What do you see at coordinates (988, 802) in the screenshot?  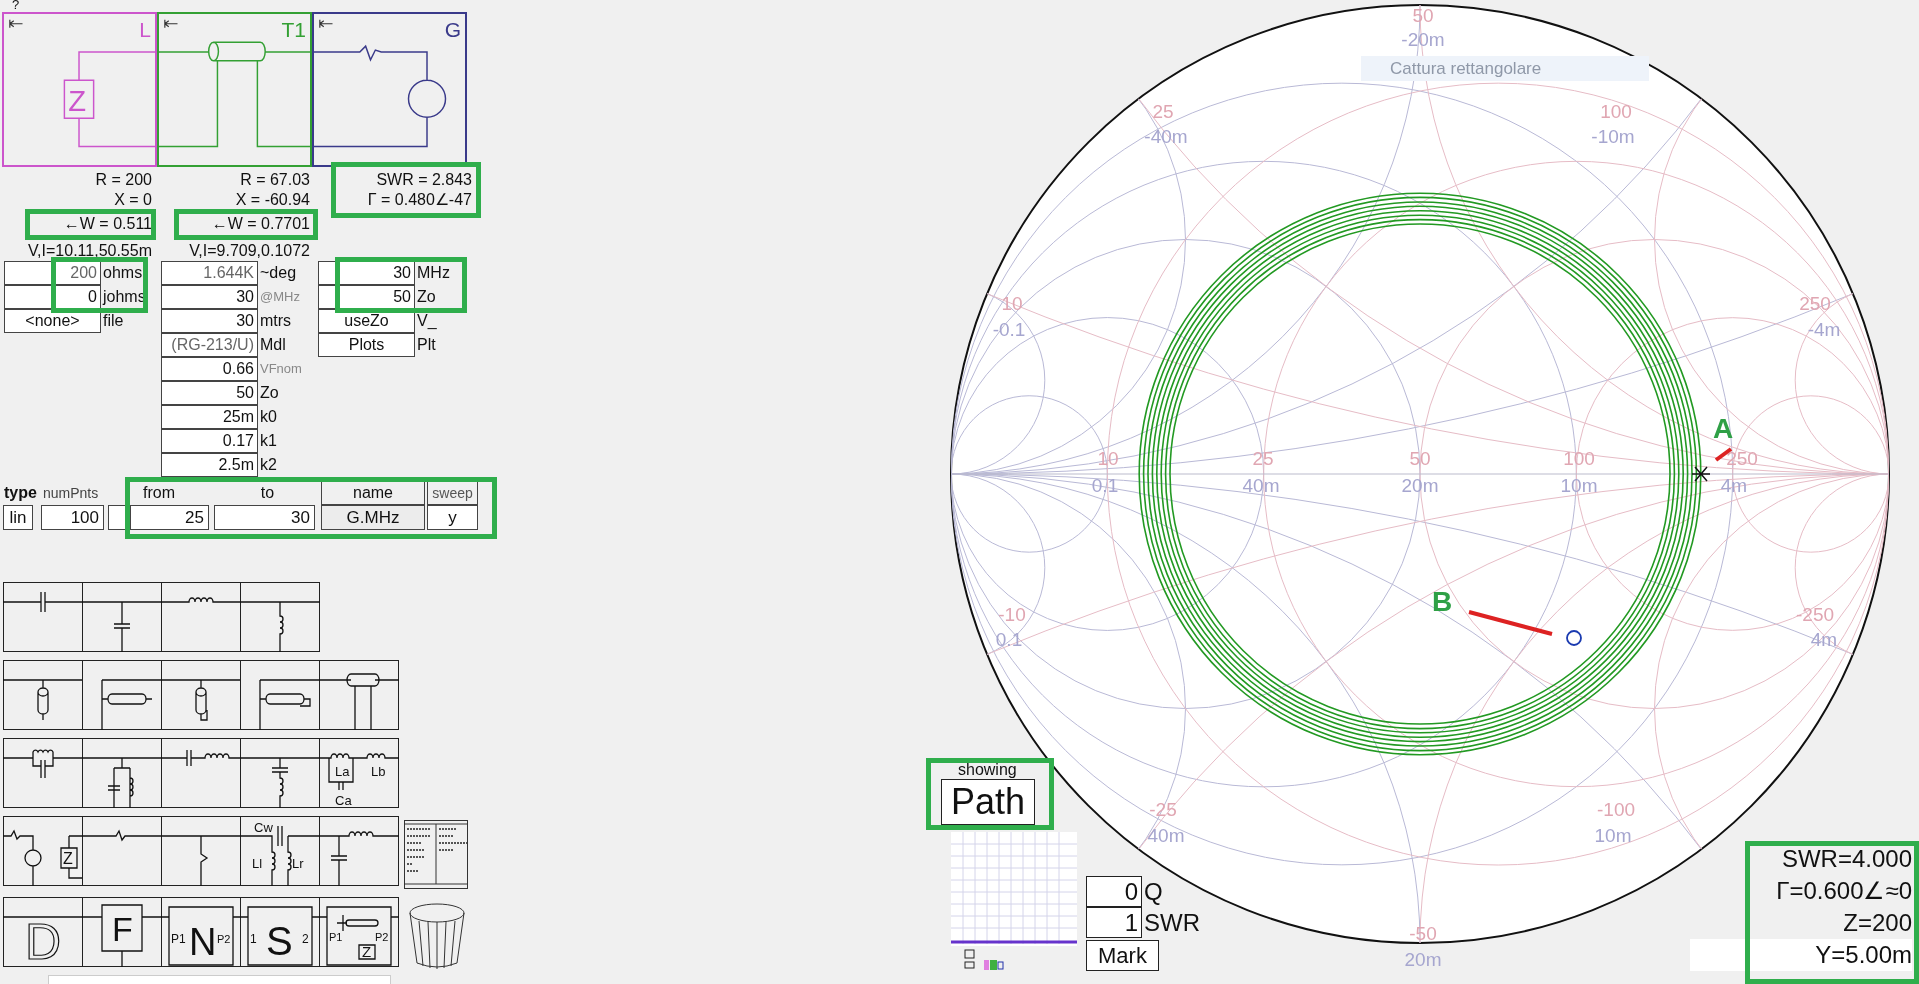 I see `path-button: Path` at bounding box center [988, 802].